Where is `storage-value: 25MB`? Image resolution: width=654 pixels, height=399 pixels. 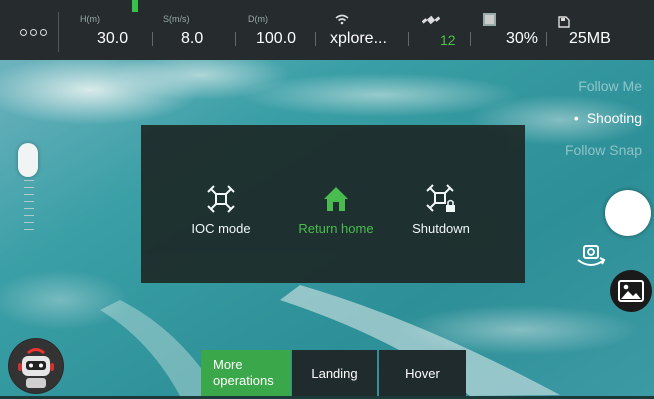
storage-value: 25MB is located at coordinates (590, 38).